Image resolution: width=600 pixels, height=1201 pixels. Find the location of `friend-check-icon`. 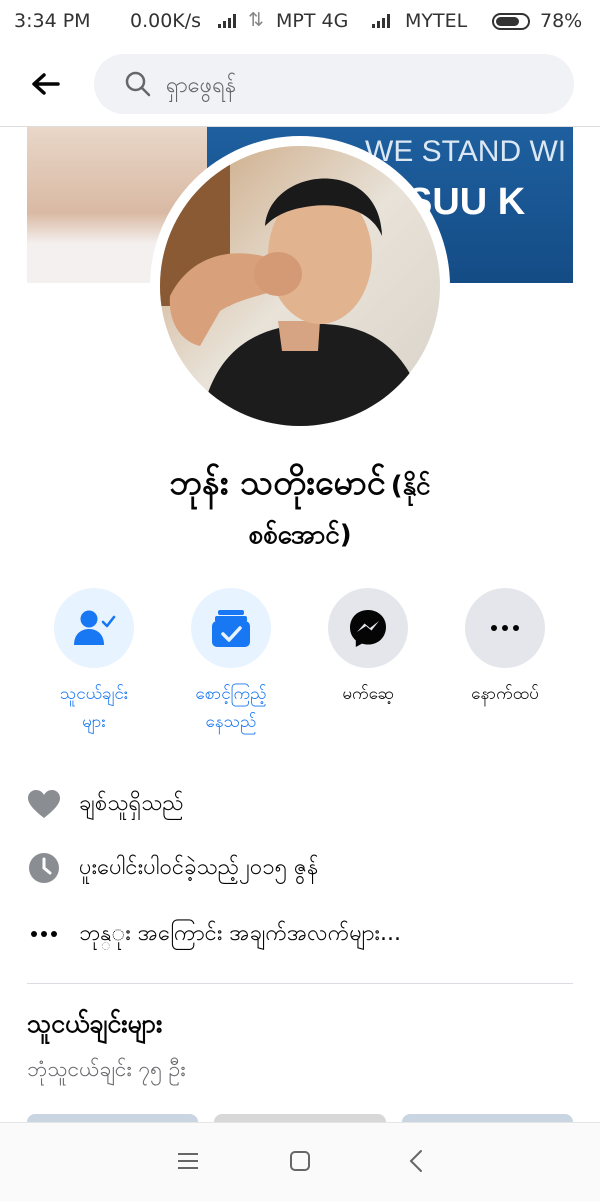

friend-check-icon is located at coordinates (95, 627).